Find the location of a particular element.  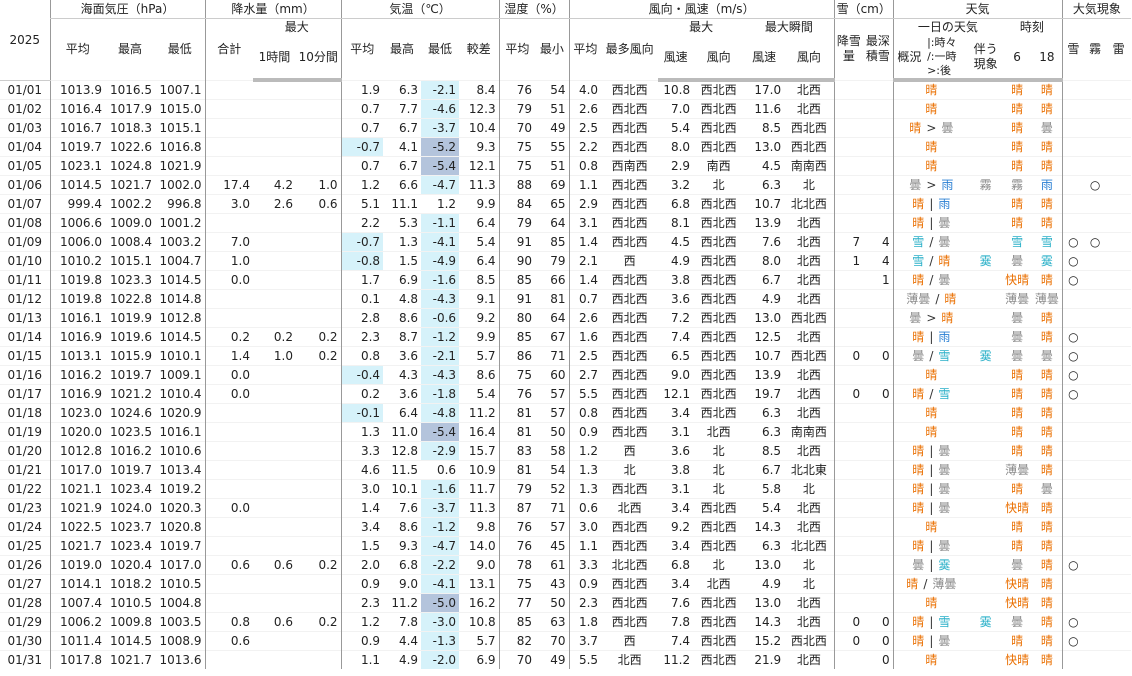

temp-cell: 4.9 is located at coordinates (402, 659).